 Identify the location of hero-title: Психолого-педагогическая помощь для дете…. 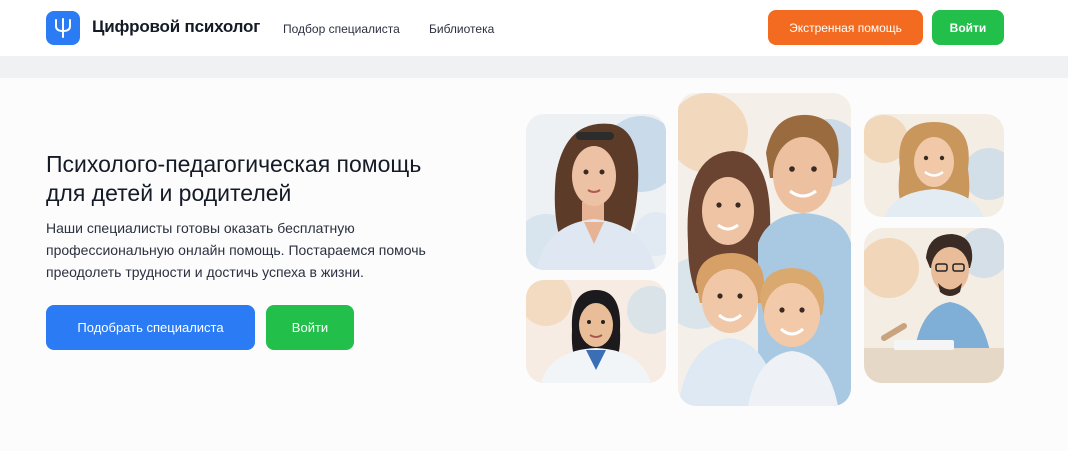
(234, 178).